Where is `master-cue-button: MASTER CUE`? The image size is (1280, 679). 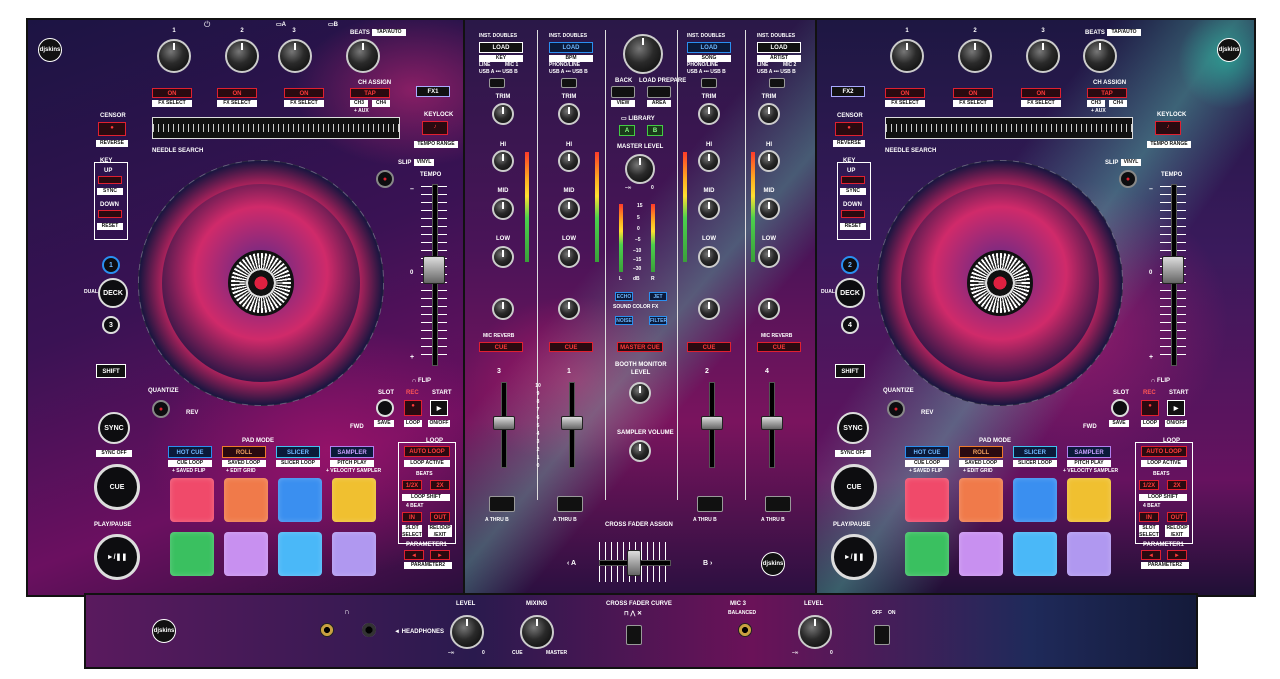 master-cue-button: MASTER CUE is located at coordinates (640, 347).